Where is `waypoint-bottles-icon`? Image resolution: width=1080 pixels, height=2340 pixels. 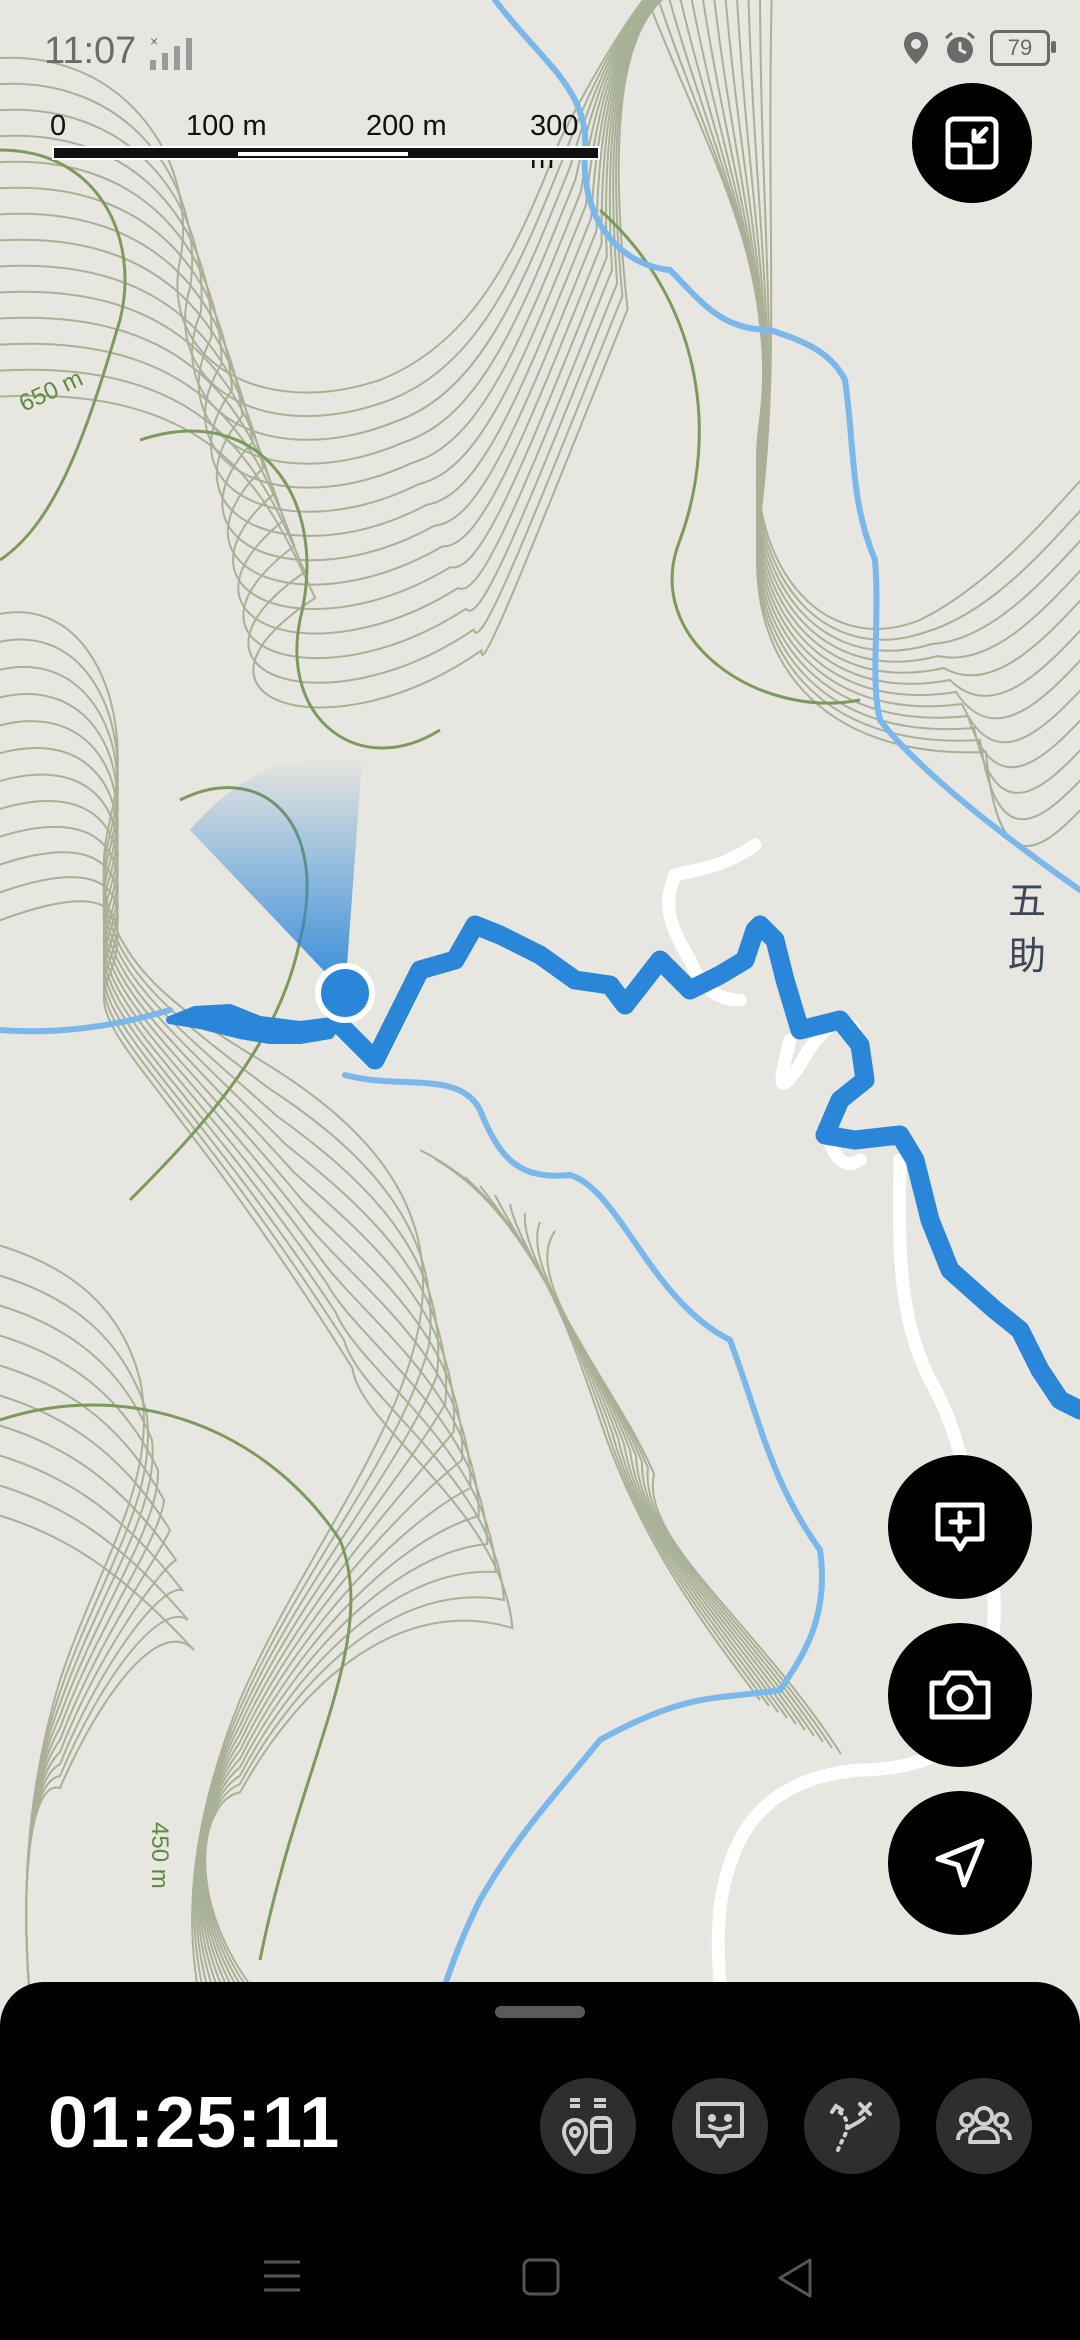
waypoint-bottles-icon is located at coordinates (587, 2127).